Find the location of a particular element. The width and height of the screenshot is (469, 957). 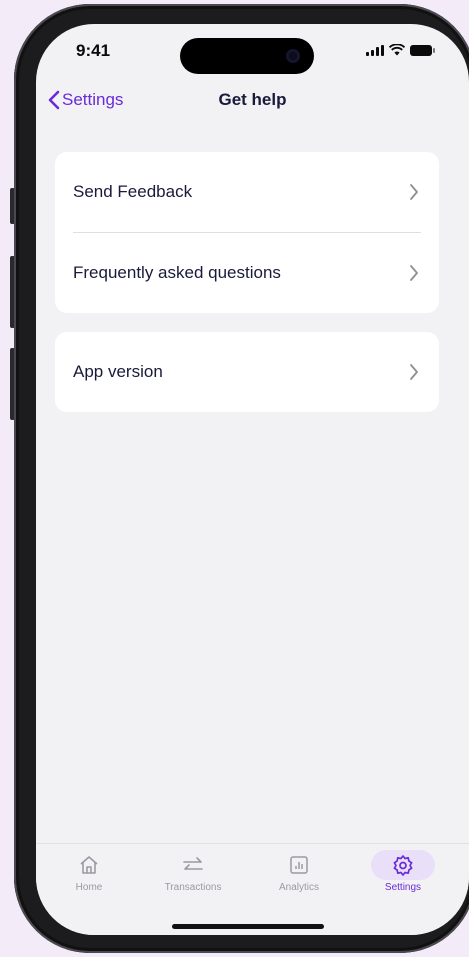

tab-home: Home is located at coordinates (89, 872).